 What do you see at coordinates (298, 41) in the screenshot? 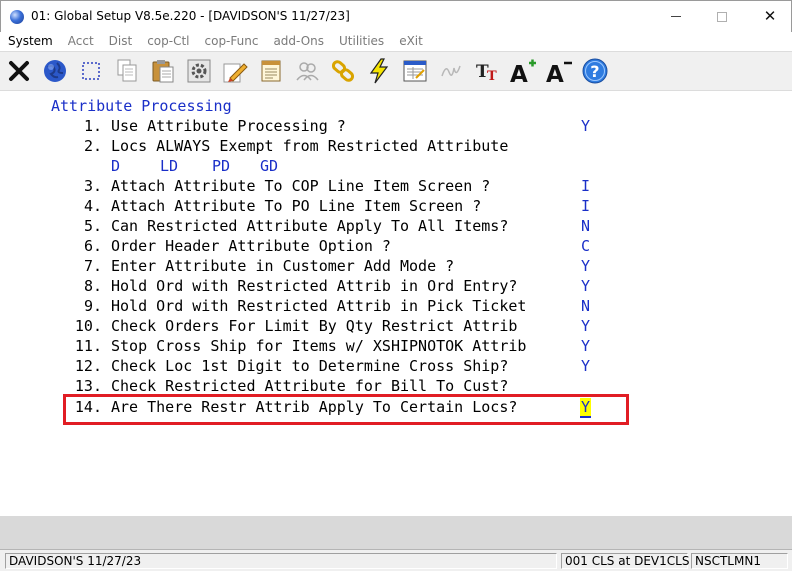
I see `menu-add-ons: add-Ons` at bounding box center [298, 41].